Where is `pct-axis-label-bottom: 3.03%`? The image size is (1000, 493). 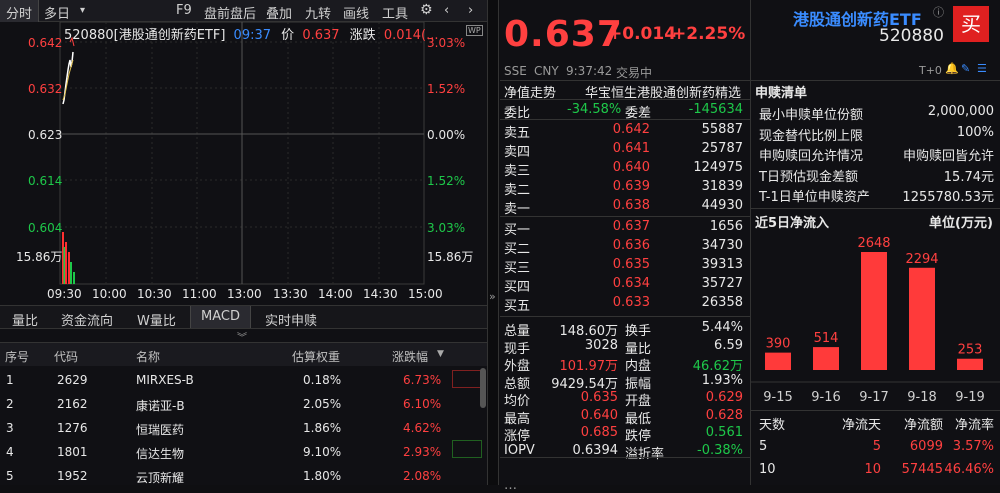 pct-axis-label-bottom: 3.03% is located at coordinates (446, 228).